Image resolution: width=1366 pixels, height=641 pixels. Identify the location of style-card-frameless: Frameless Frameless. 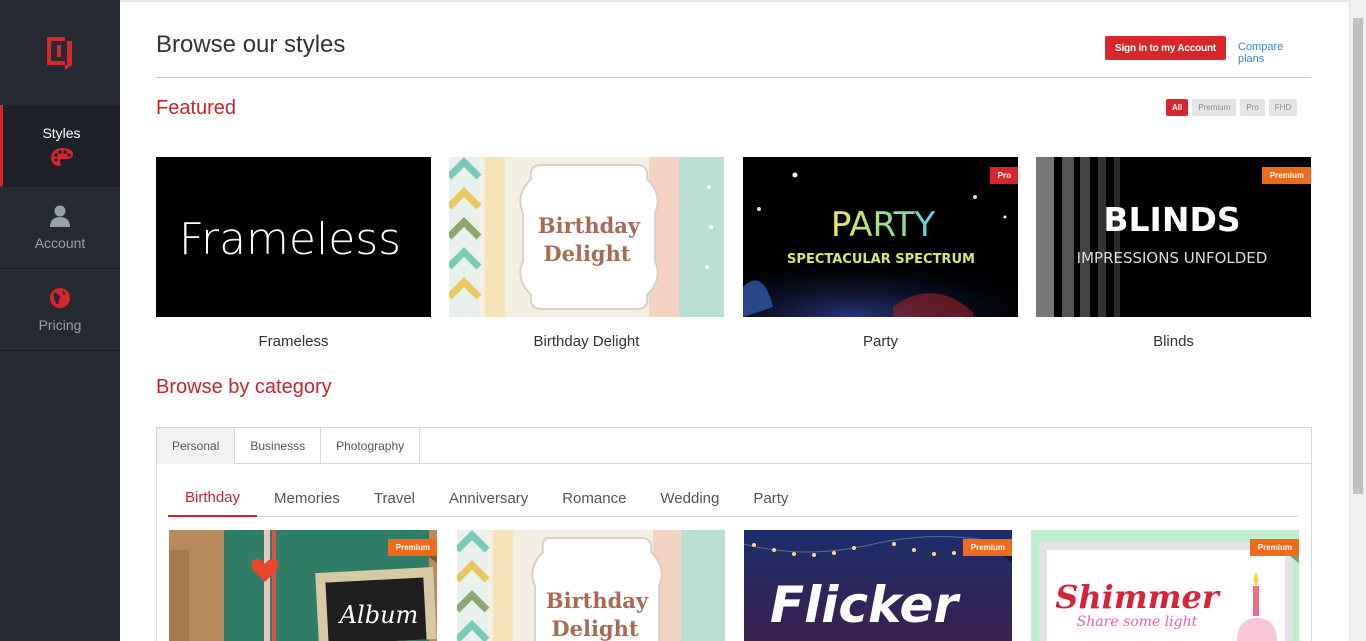
(293, 253).